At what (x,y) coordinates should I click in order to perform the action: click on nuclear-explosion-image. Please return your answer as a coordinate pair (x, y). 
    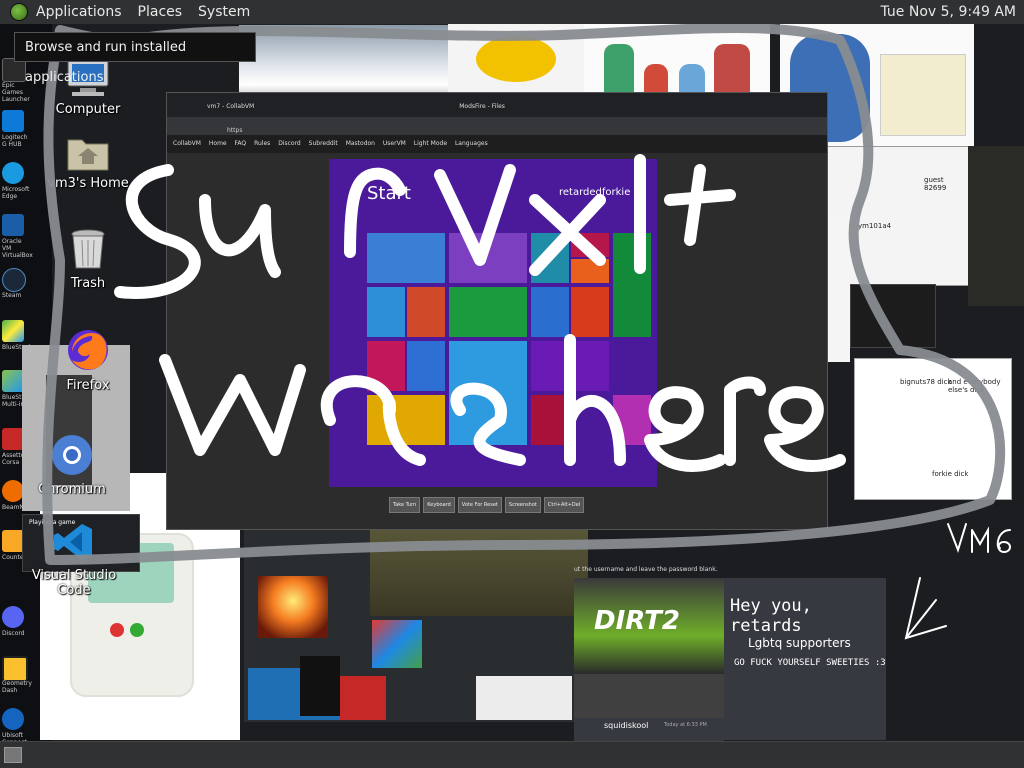
    Looking at the image, I should click on (293, 607).